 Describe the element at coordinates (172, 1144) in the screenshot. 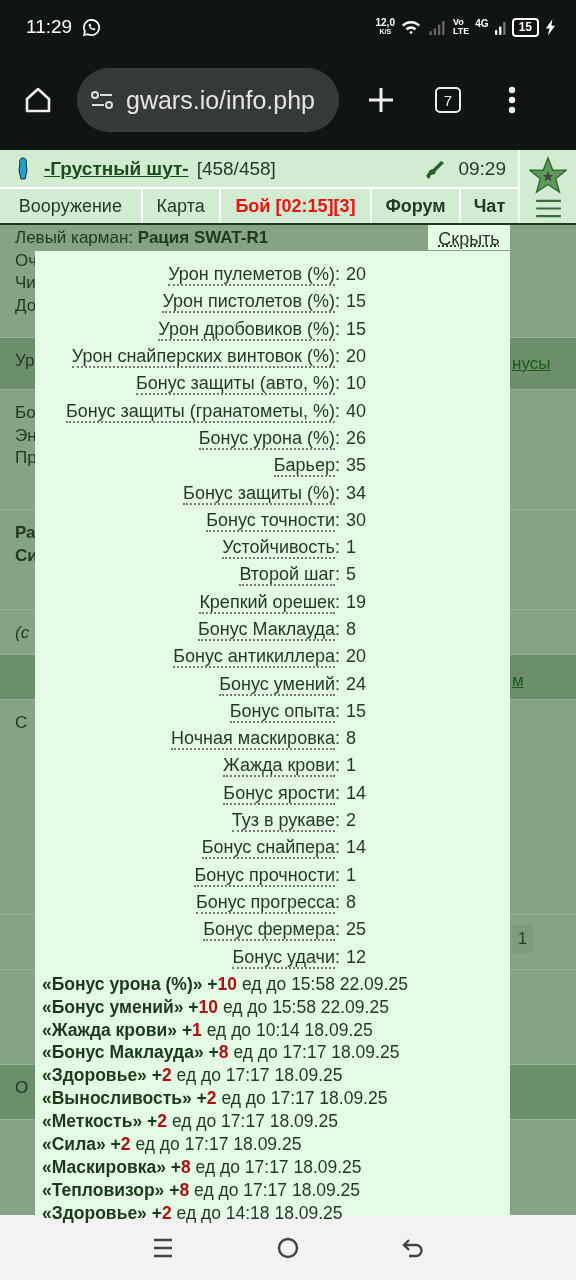

I see `bonus-line: «Сила» +2 ед до 17:17 18.09.25` at that location.